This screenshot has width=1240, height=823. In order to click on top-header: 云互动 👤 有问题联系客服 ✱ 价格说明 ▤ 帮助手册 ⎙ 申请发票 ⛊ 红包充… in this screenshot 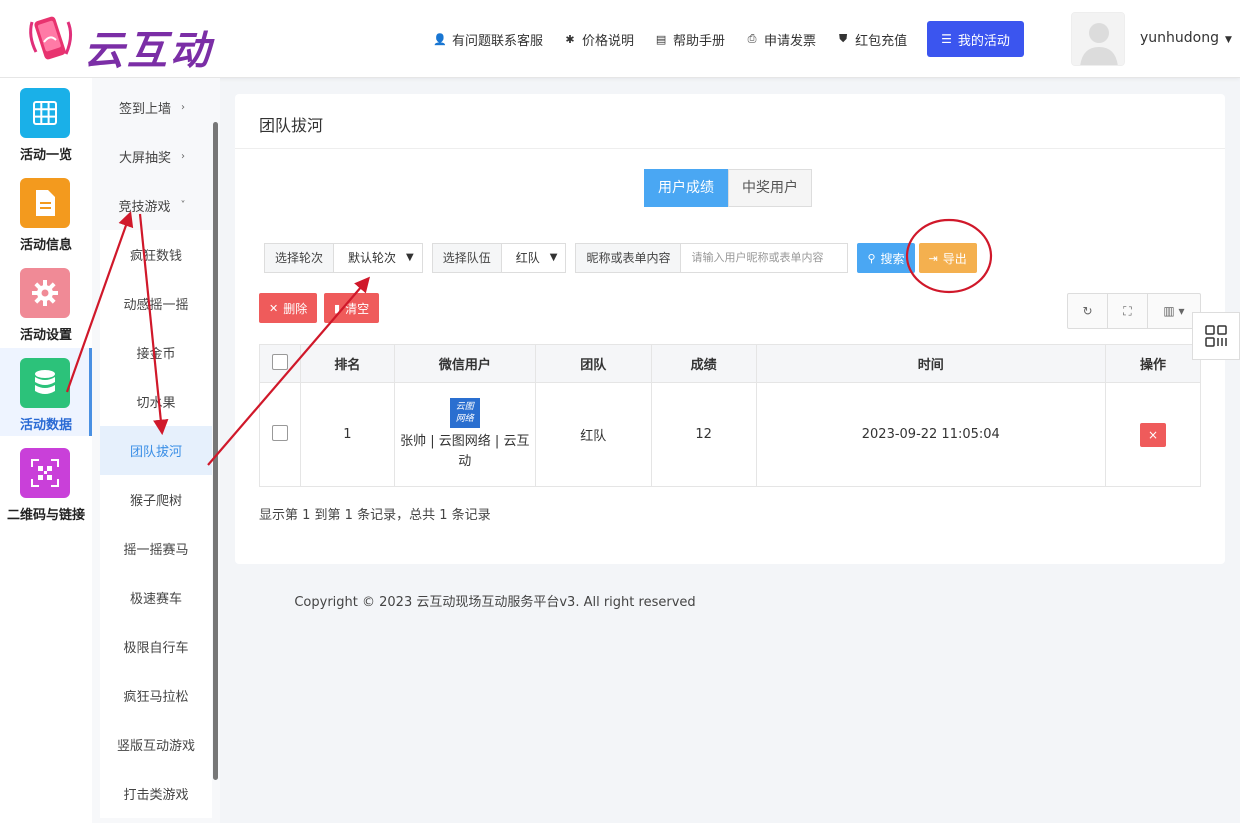, I will do `click(620, 39)`.